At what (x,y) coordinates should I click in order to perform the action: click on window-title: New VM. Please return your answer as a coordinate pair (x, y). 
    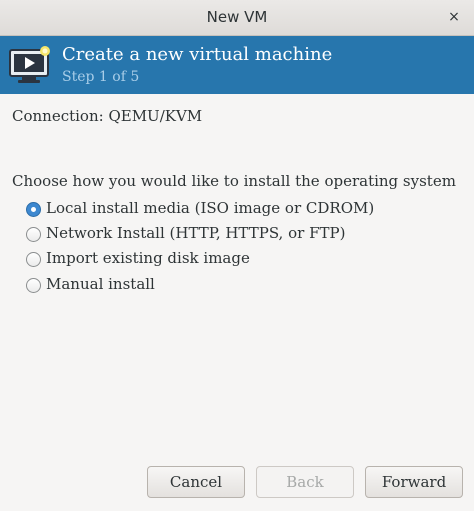
    Looking at the image, I should click on (237, 17).